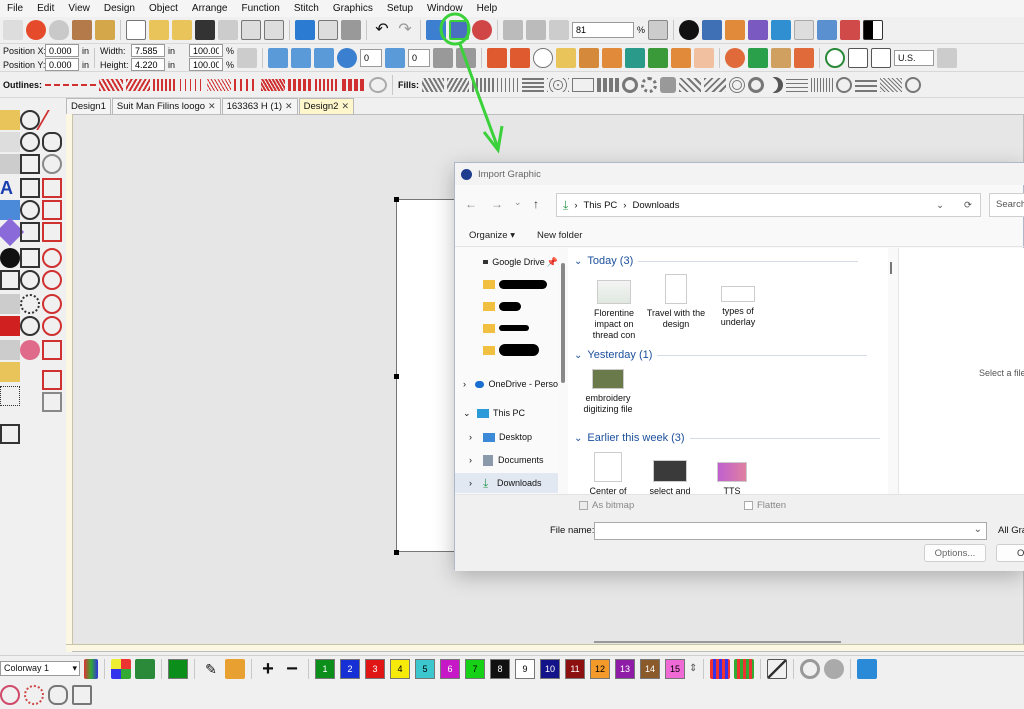  Describe the element at coordinates (206, 64) in the screenshot. I see `height-percent-input` at that location.